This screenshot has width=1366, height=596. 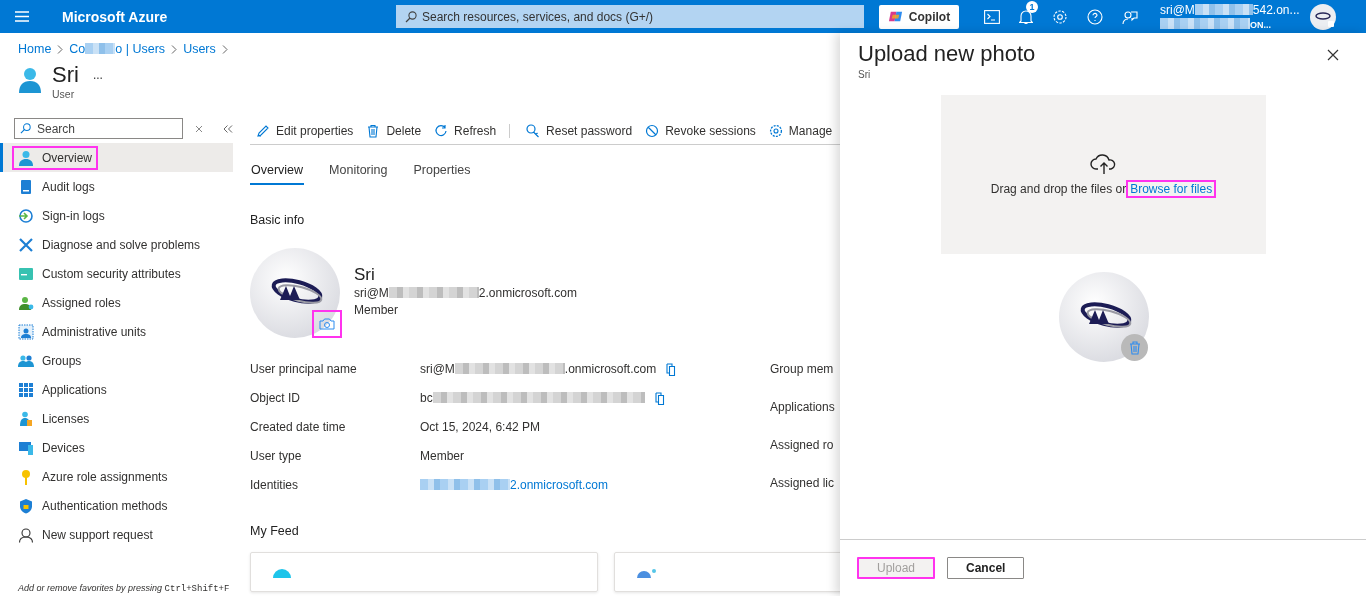 What do you see at coordinates (26, 447) in the screenshot?
I see `devices-icon` at bounding box center [26, 447].